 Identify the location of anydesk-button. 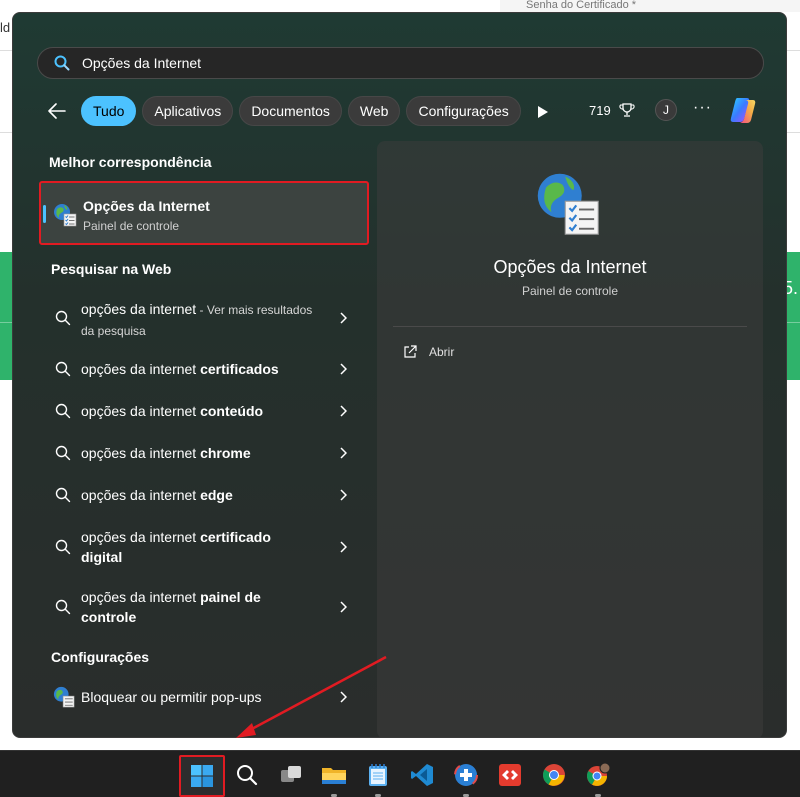
(510, 775).